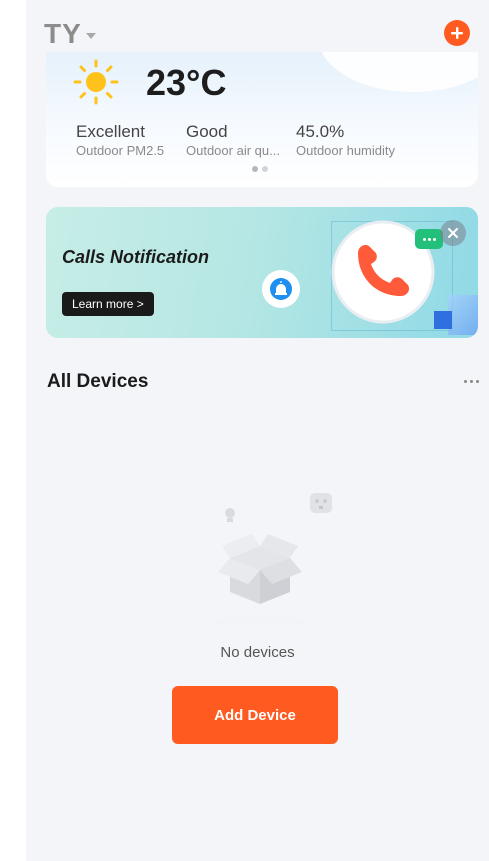 The image size is (489, 861). What do you see at coordinates (120, 150) in the screenshot?
I see `stat-label: Outdoor PM2.5` at bounding box center [120, 150].